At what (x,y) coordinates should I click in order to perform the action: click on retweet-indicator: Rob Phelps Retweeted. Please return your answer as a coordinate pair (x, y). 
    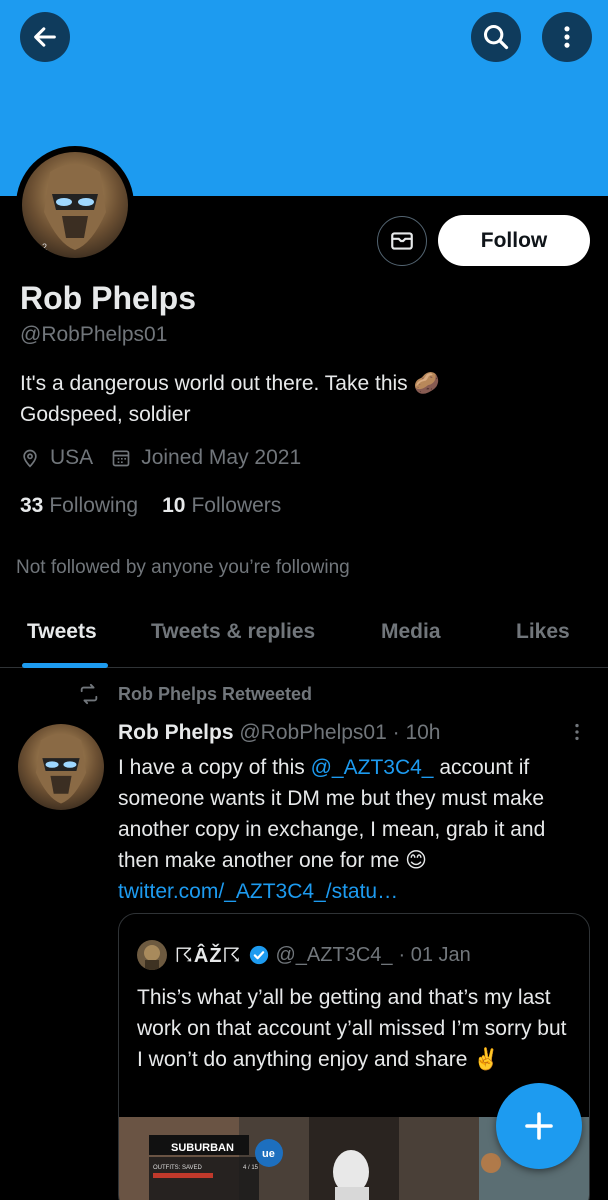
    Looking at the image, I should click on (195, 694).